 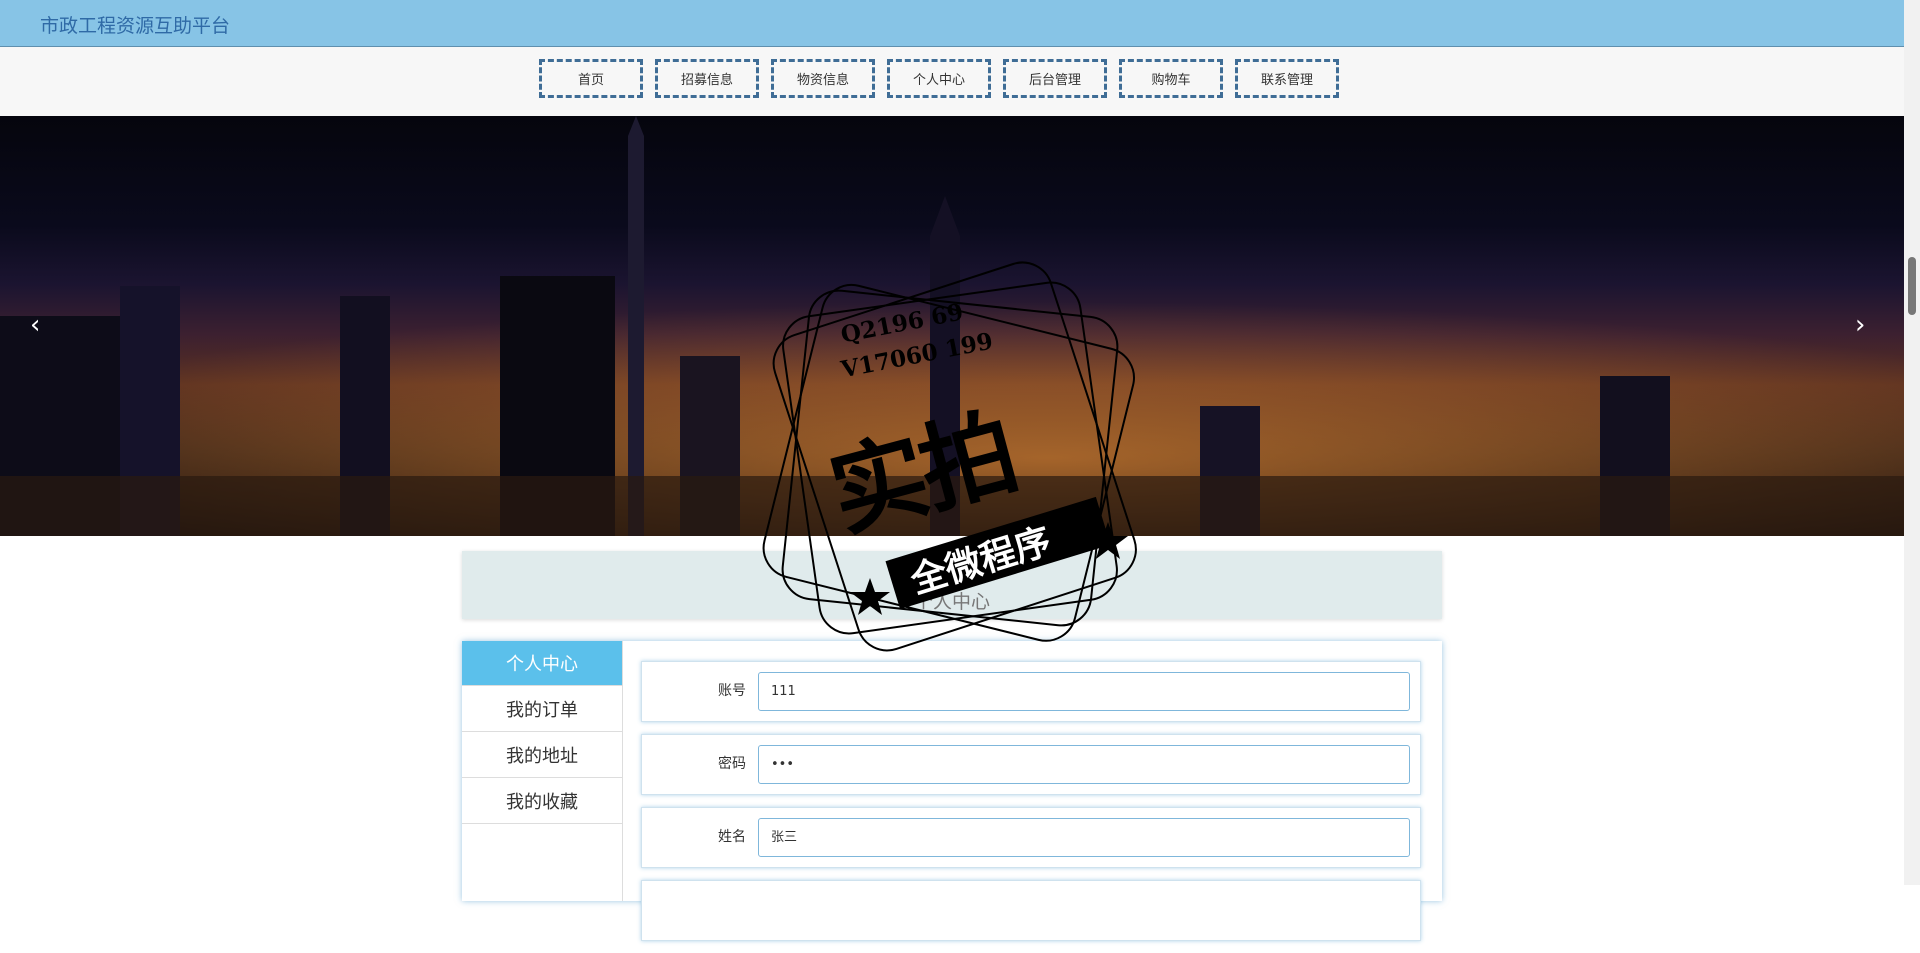 What do you see at coordinates (952, 568) in the screenshot?
I see `section-subtitle: USER` at bounding box center [952, 568].